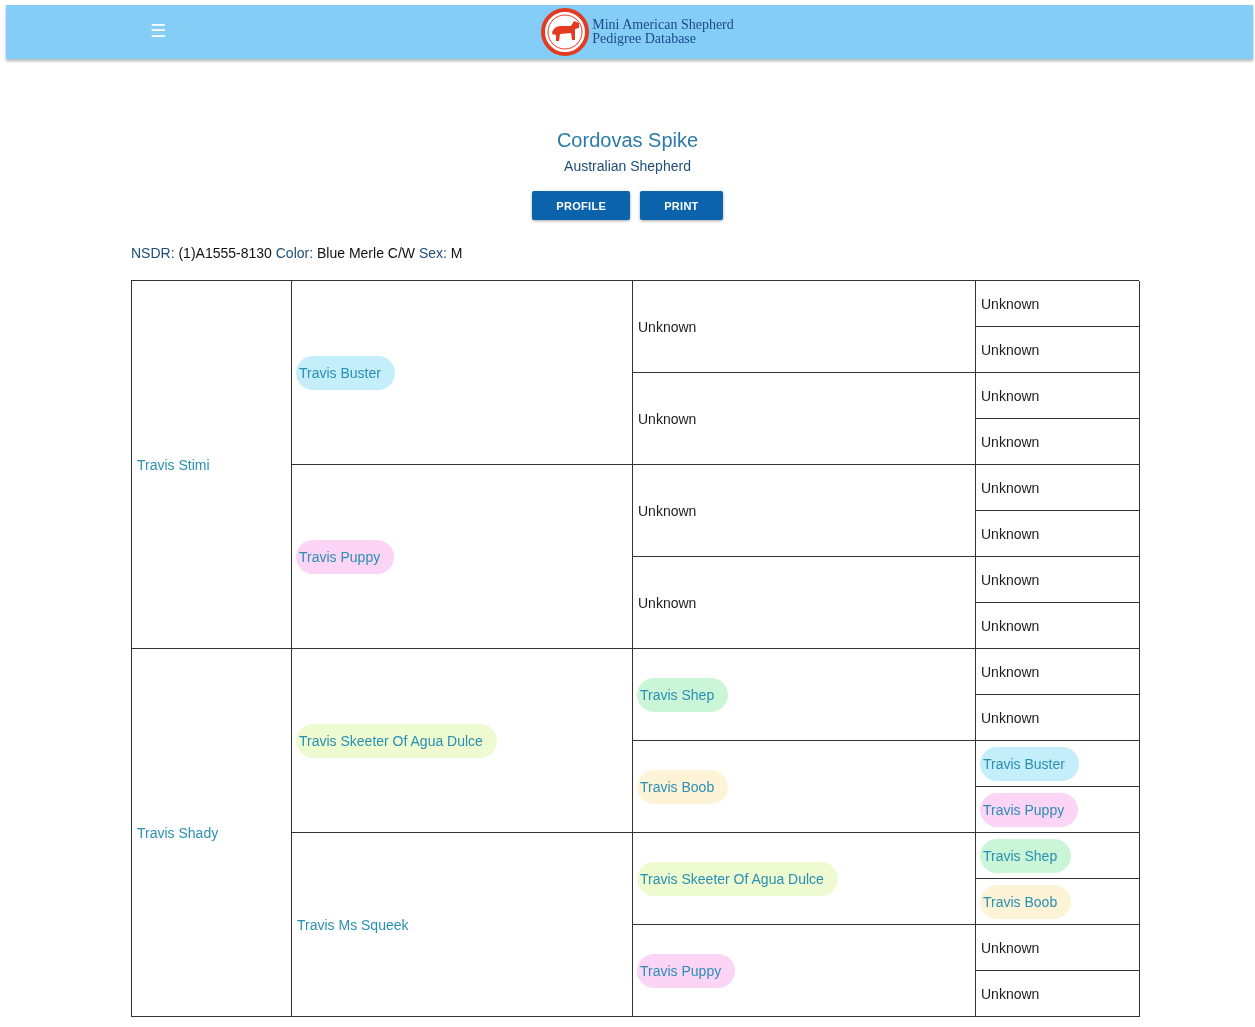  Describe the element at coordinates (581, 205) in the screenshot. I see `profile-button: PROFILE` at that location.